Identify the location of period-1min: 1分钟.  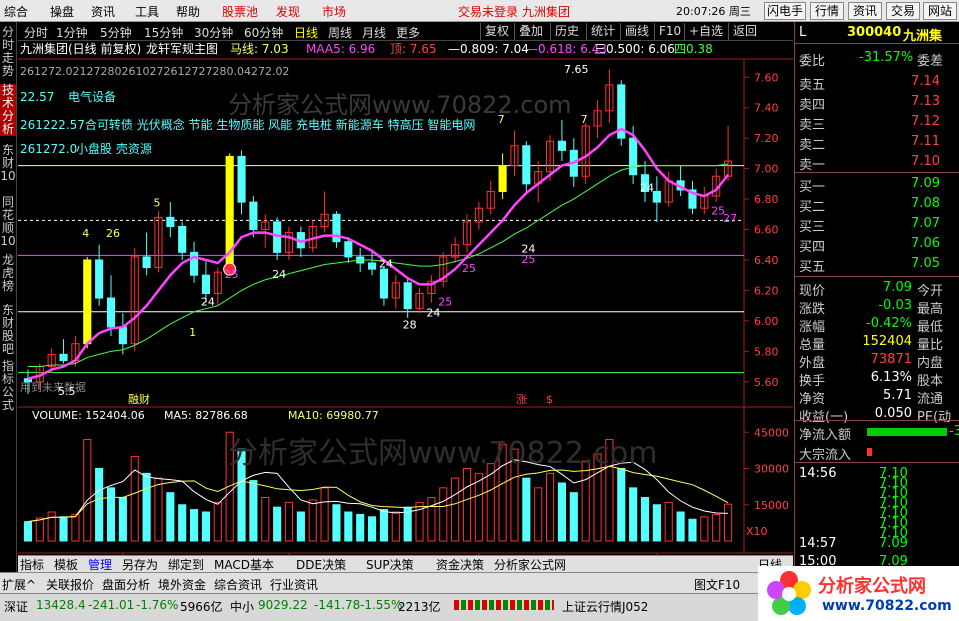
(72, 32).